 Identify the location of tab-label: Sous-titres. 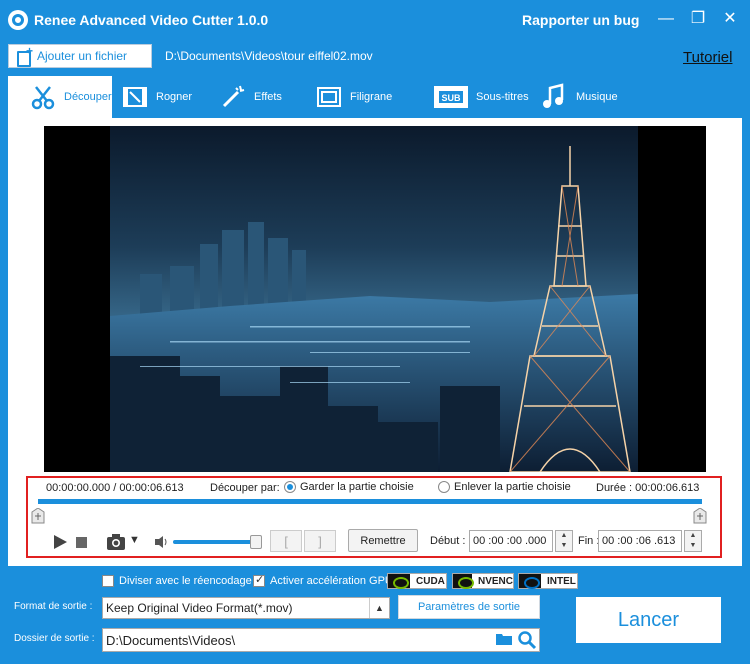
(502, 97).